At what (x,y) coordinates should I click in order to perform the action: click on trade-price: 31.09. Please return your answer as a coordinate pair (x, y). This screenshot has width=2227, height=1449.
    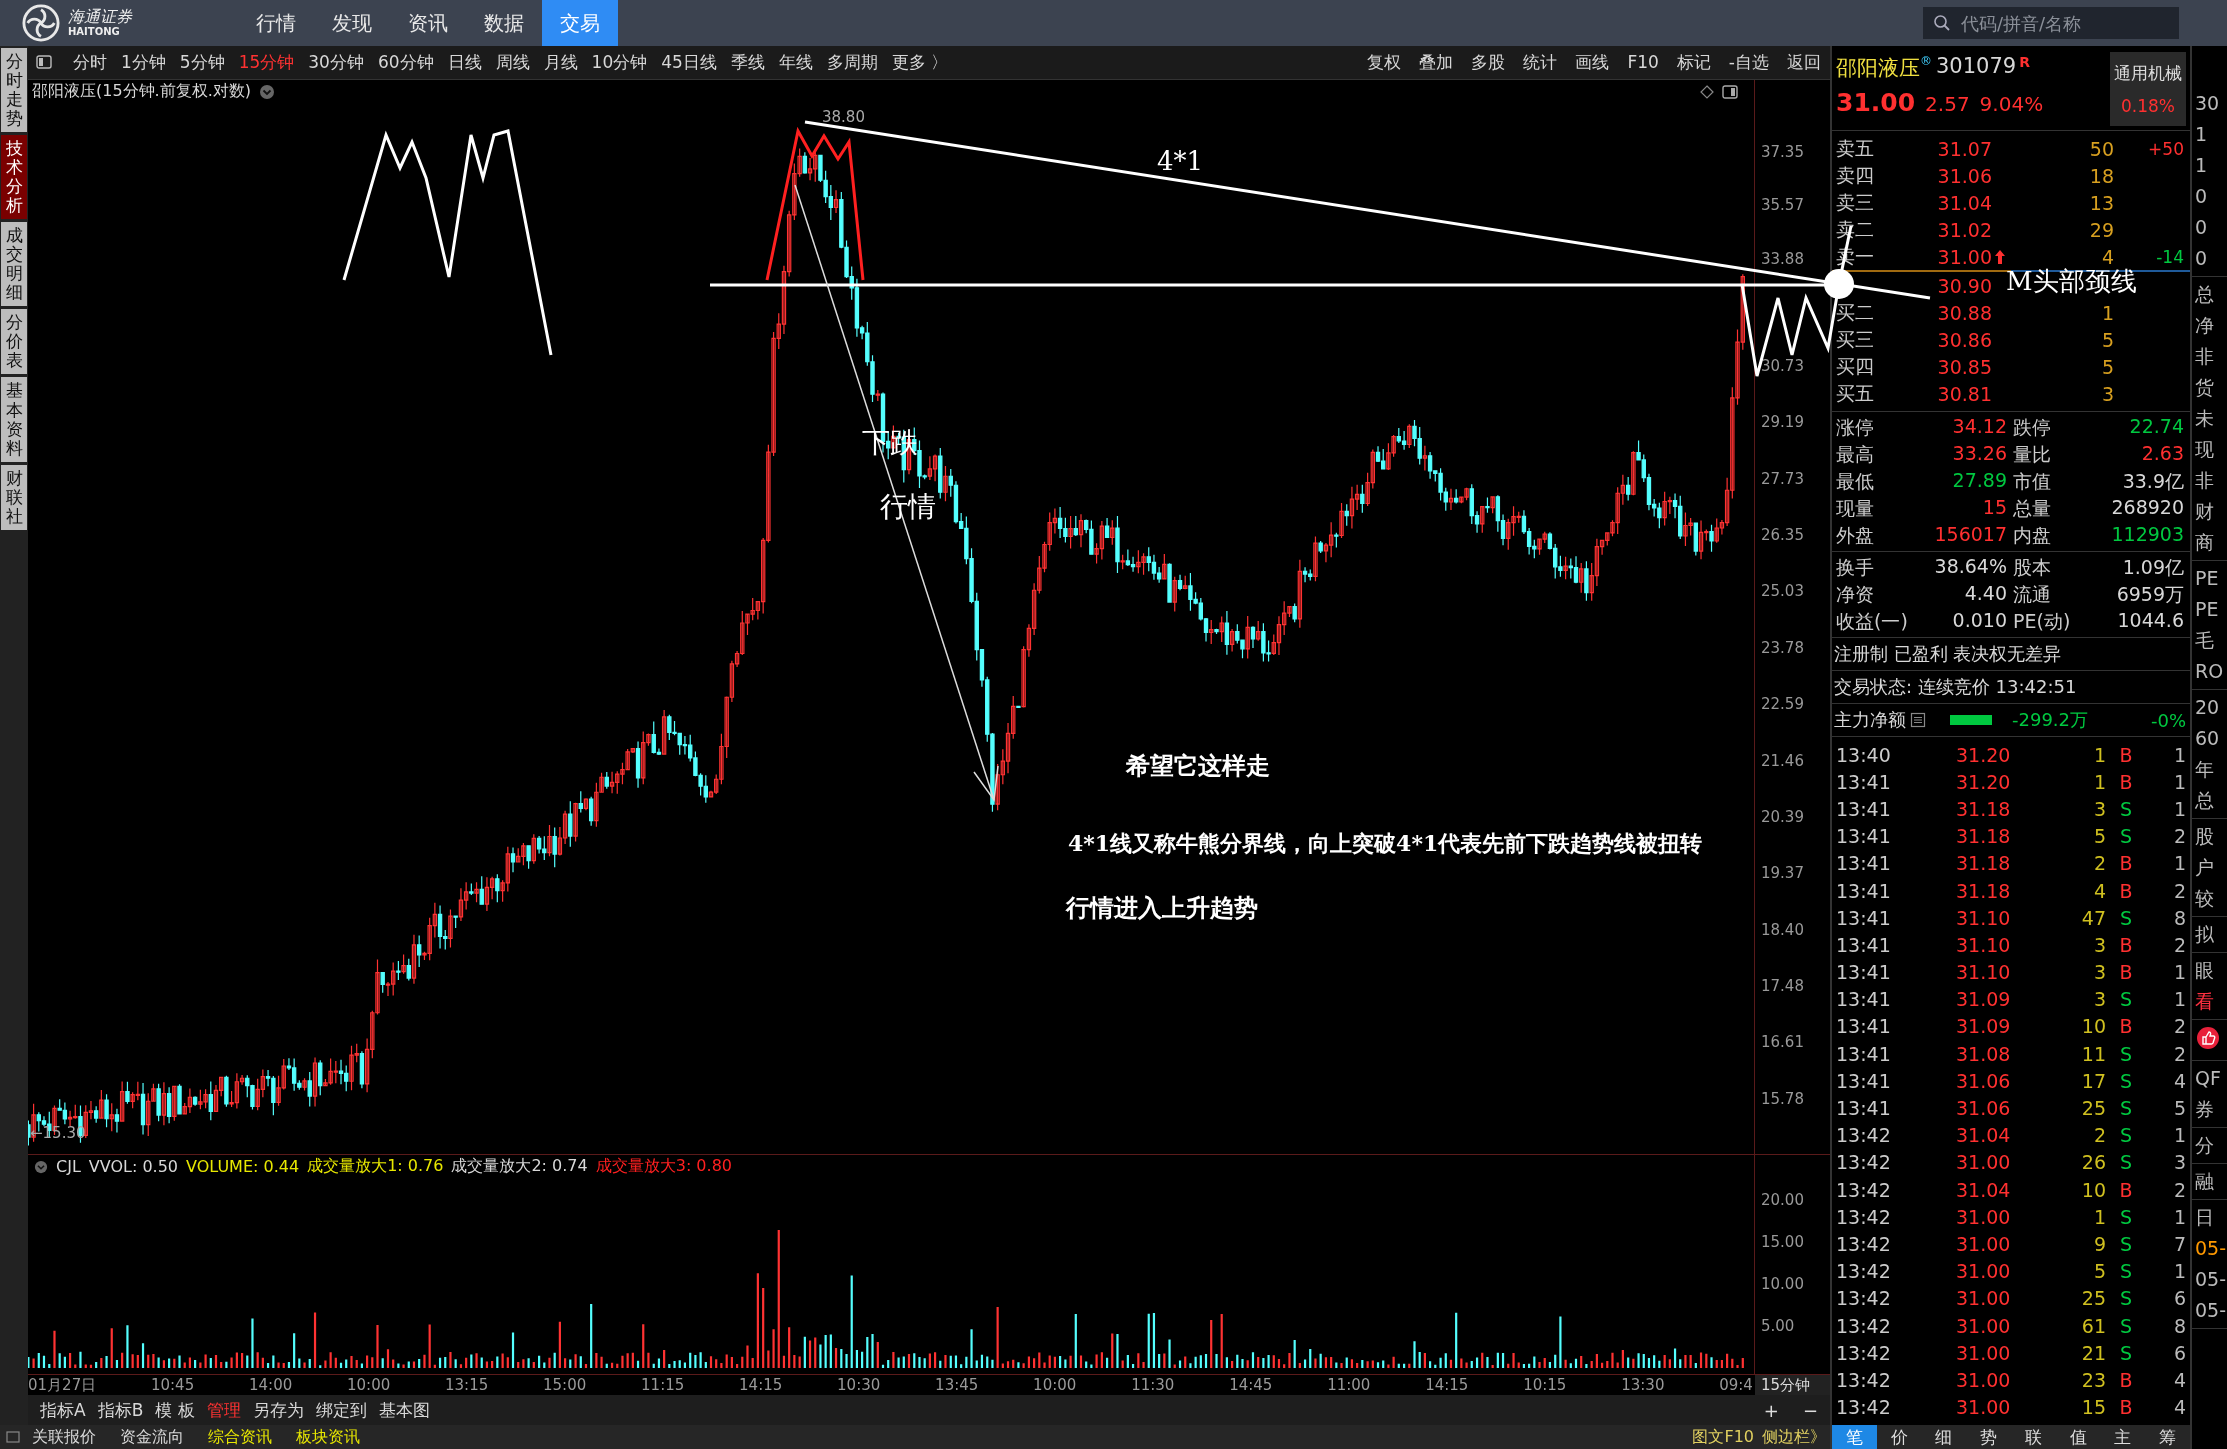
    Looking at the image, I should click on (1984, 1026).